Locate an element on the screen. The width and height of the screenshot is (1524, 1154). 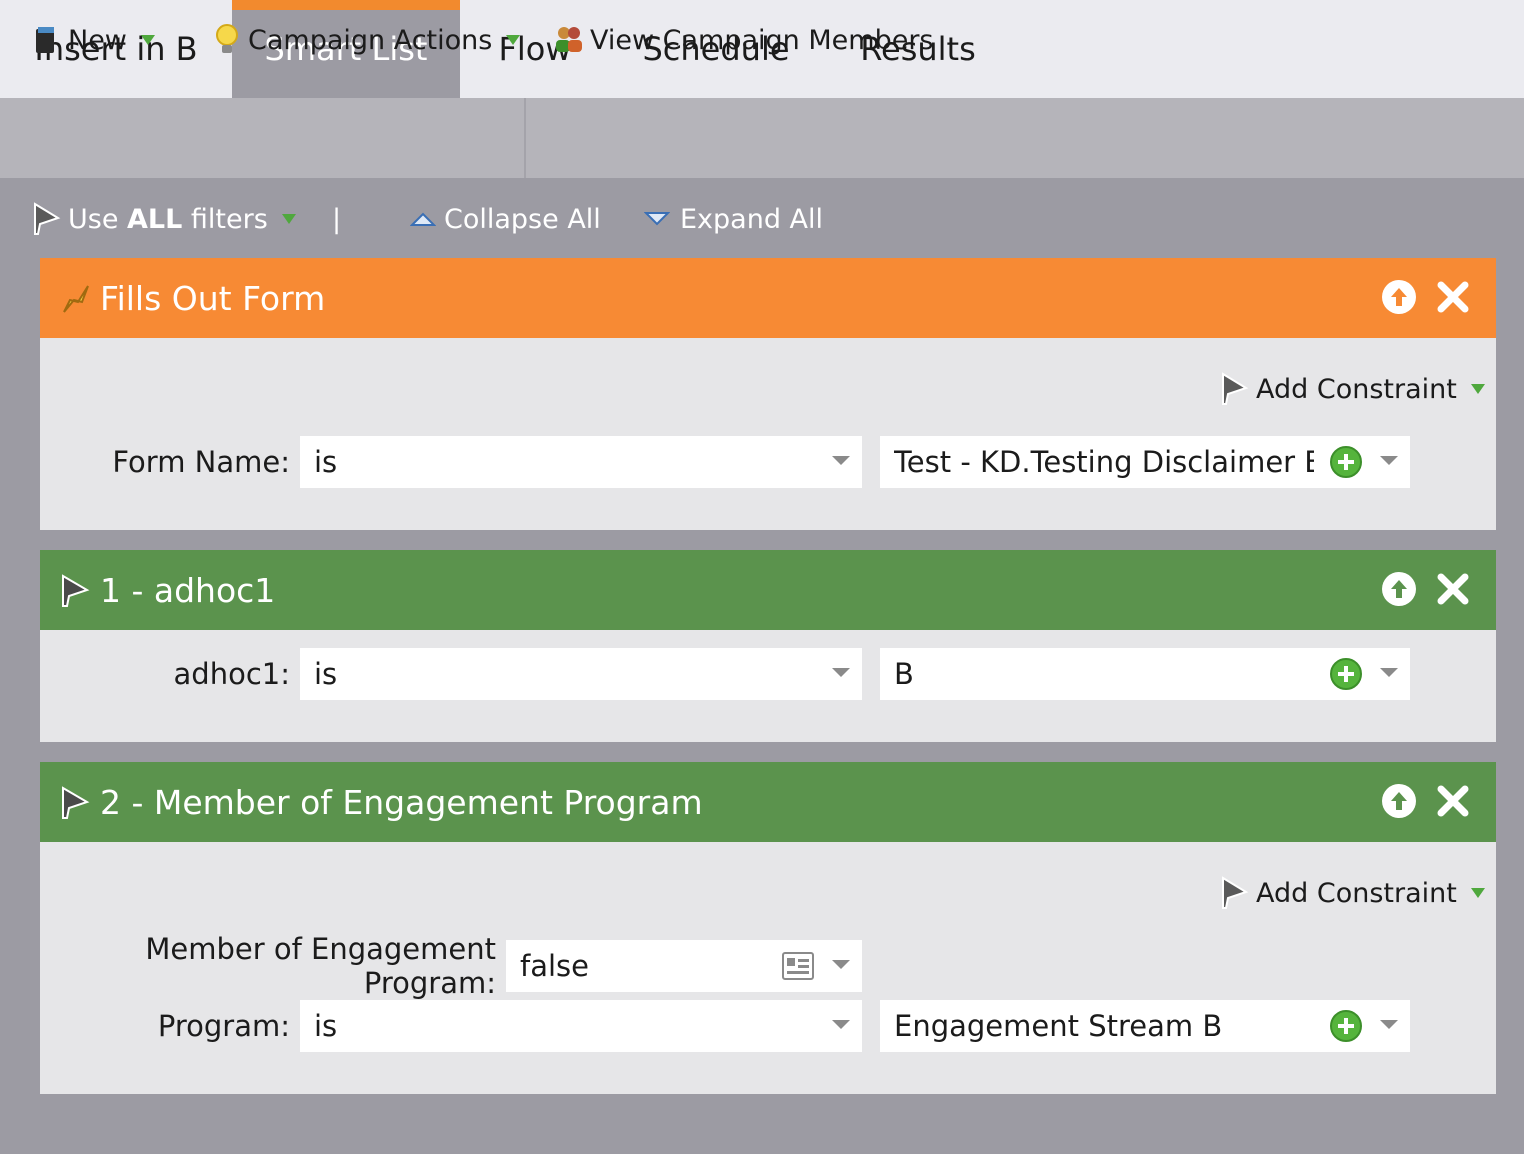
form-name-label: Form Name: is located at coordinates (201, 462).